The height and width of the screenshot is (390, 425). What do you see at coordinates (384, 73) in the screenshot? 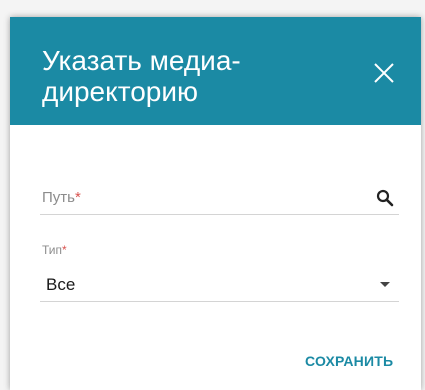
I see `close-icon` at bounding box center [384, 73].